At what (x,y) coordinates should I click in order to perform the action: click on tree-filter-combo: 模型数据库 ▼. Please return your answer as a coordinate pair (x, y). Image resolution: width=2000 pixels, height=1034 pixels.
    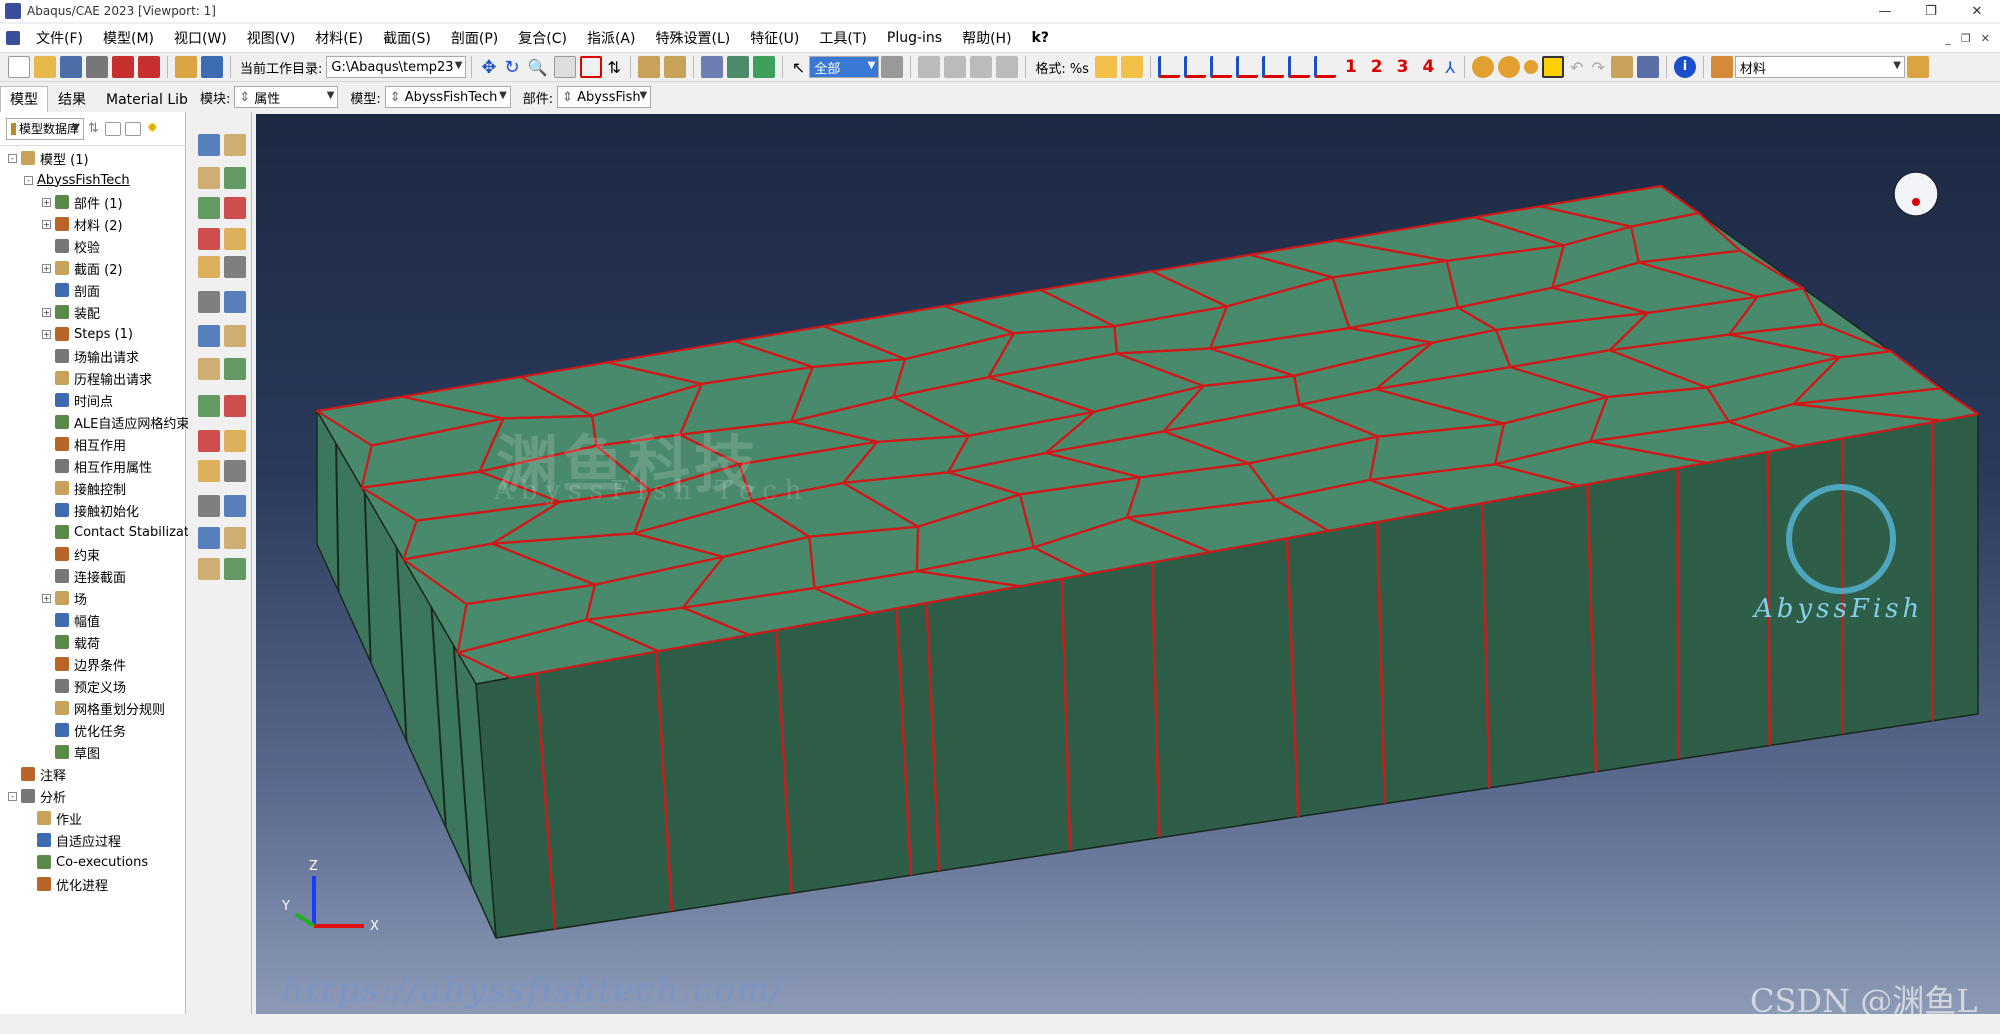
    Looking at the image, I should click on (45, 128).